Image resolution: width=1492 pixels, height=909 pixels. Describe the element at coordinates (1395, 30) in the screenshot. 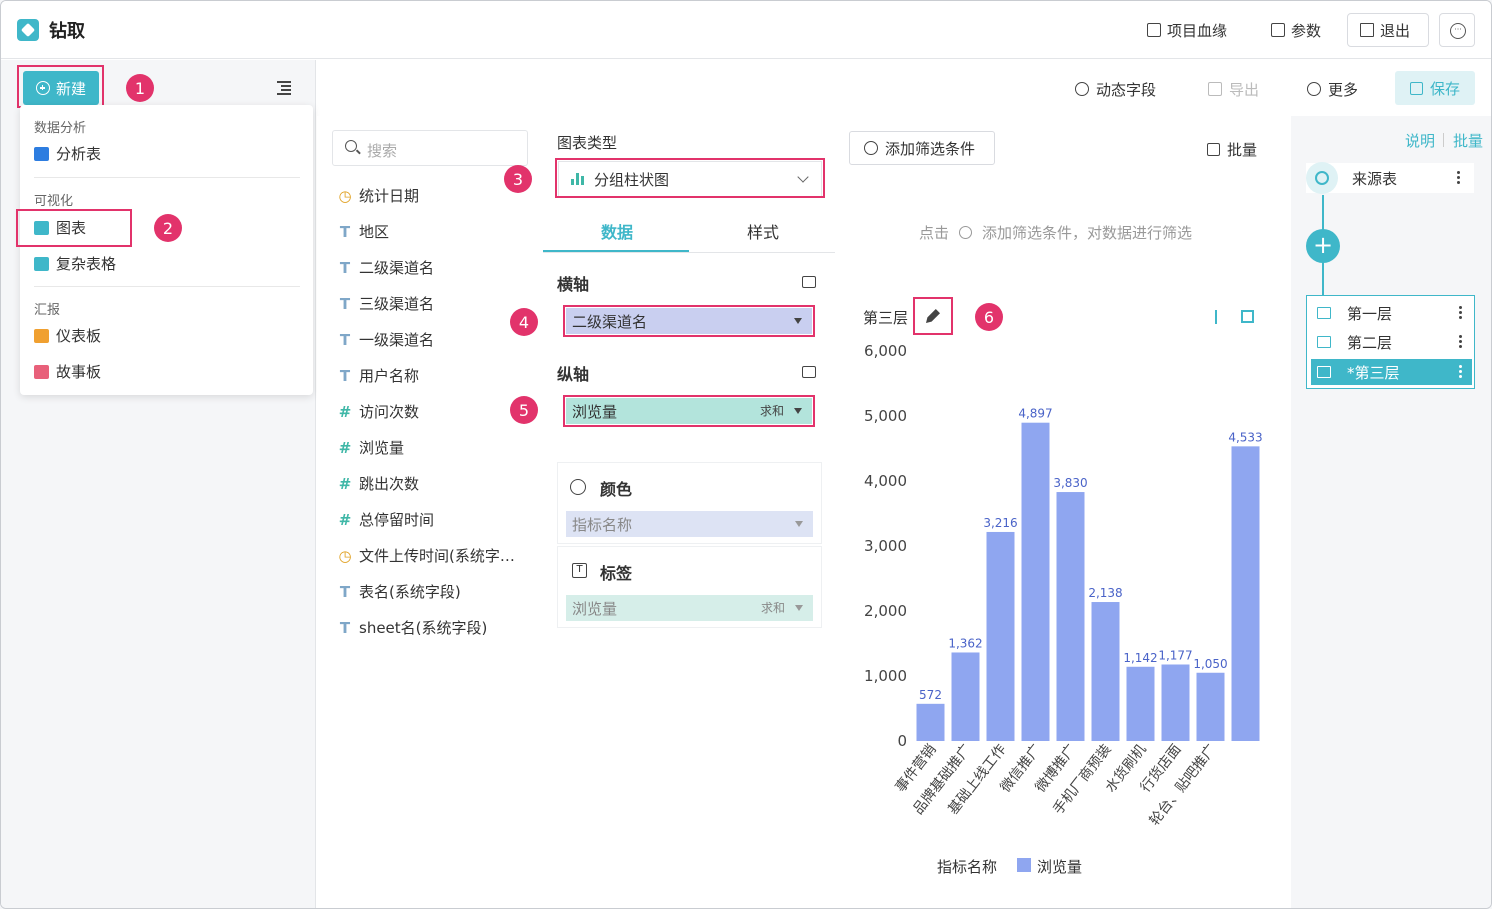

I see `exit-label: 退出` at that location.